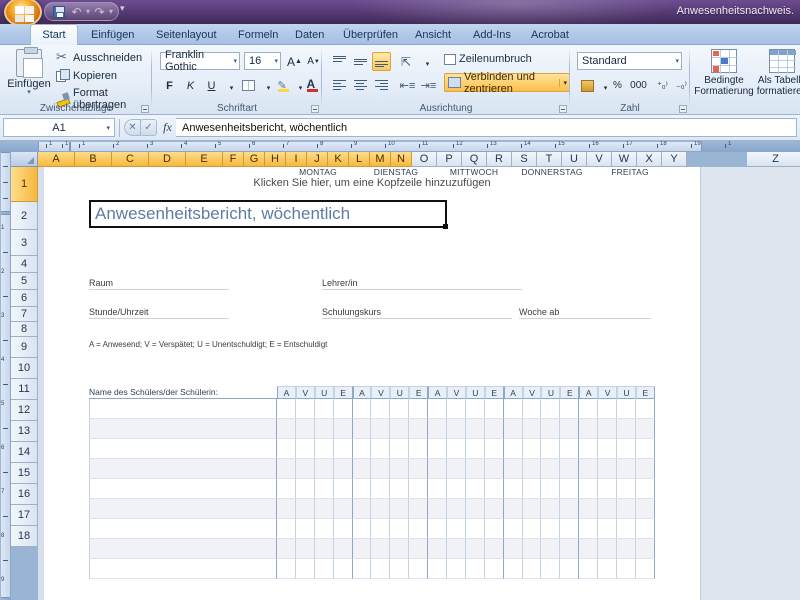 The width and height of the screenshot is (800, 600). What do you see at coordinates (381, 489) in the screenshot?
I see `table-cell-dienstag-v` at bounding box center [381, 489].